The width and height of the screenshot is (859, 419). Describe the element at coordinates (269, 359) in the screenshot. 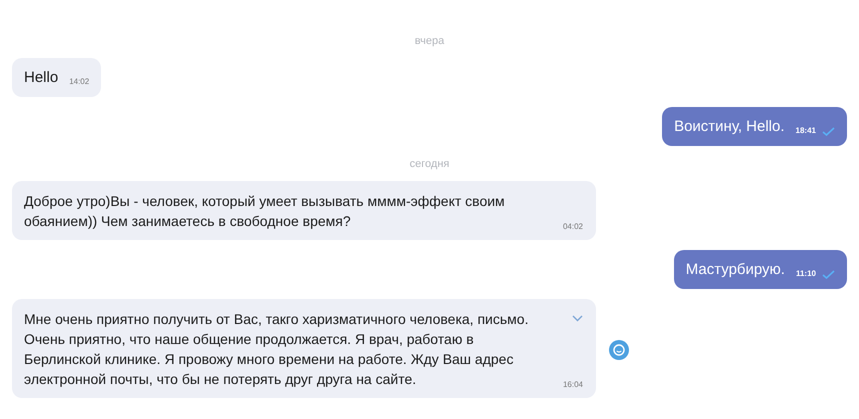

I see `message-text: Берлинской клинике. Я провожу много времени на работе. Жду Ваш адрес` at that location.